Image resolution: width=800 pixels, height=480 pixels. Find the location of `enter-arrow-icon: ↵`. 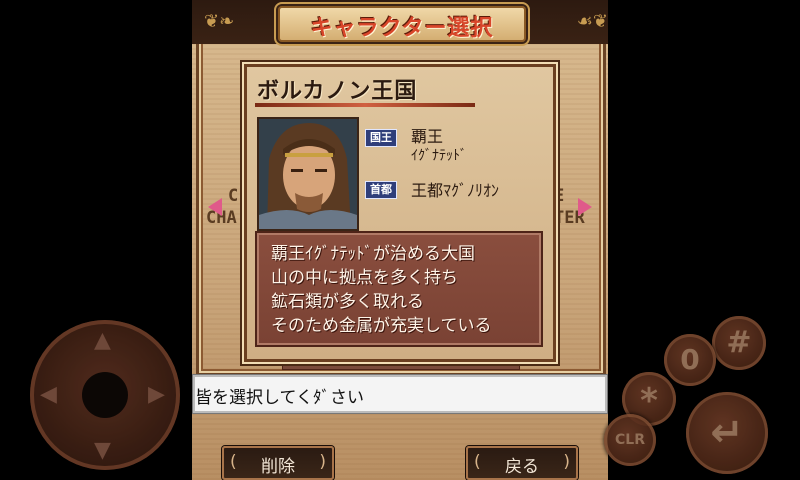

enter-arrow-icon: ↵ is located at coordinates (727, 433).